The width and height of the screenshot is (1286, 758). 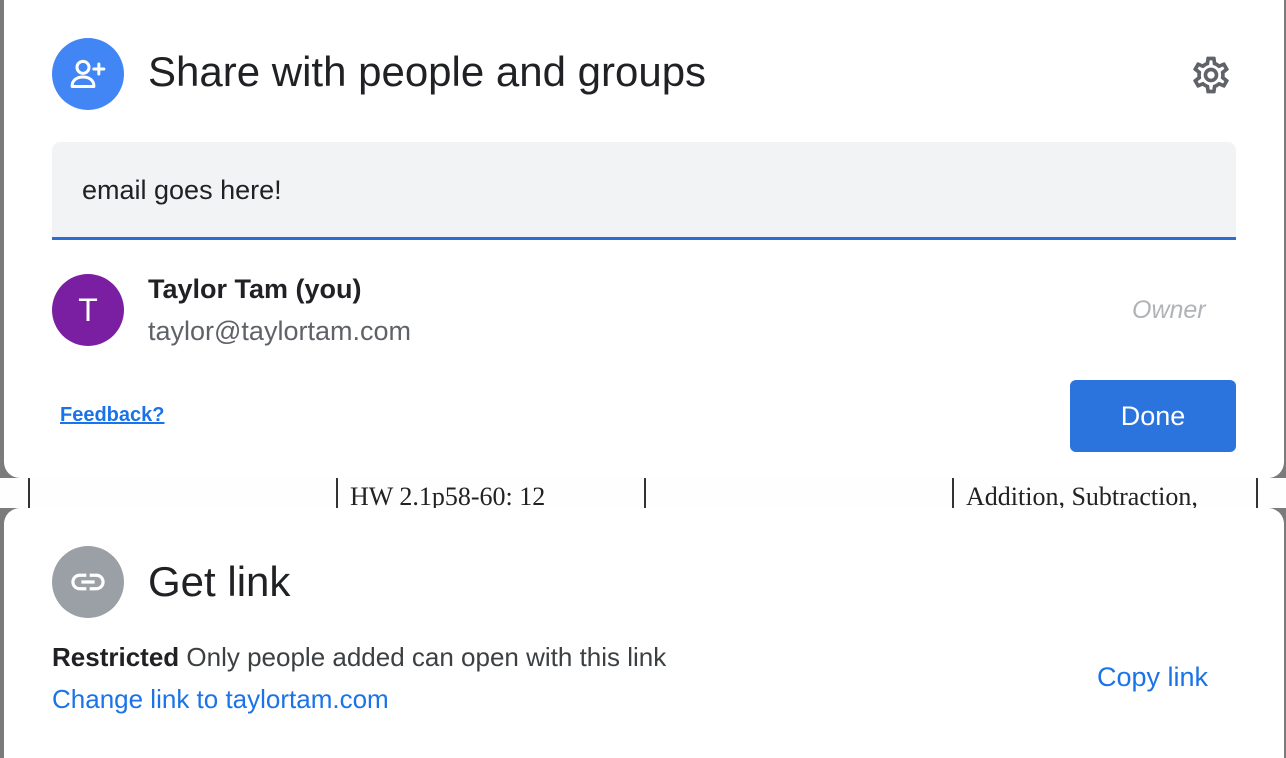 I want to click on access-level: Restricted, so click(x=115, y=657).